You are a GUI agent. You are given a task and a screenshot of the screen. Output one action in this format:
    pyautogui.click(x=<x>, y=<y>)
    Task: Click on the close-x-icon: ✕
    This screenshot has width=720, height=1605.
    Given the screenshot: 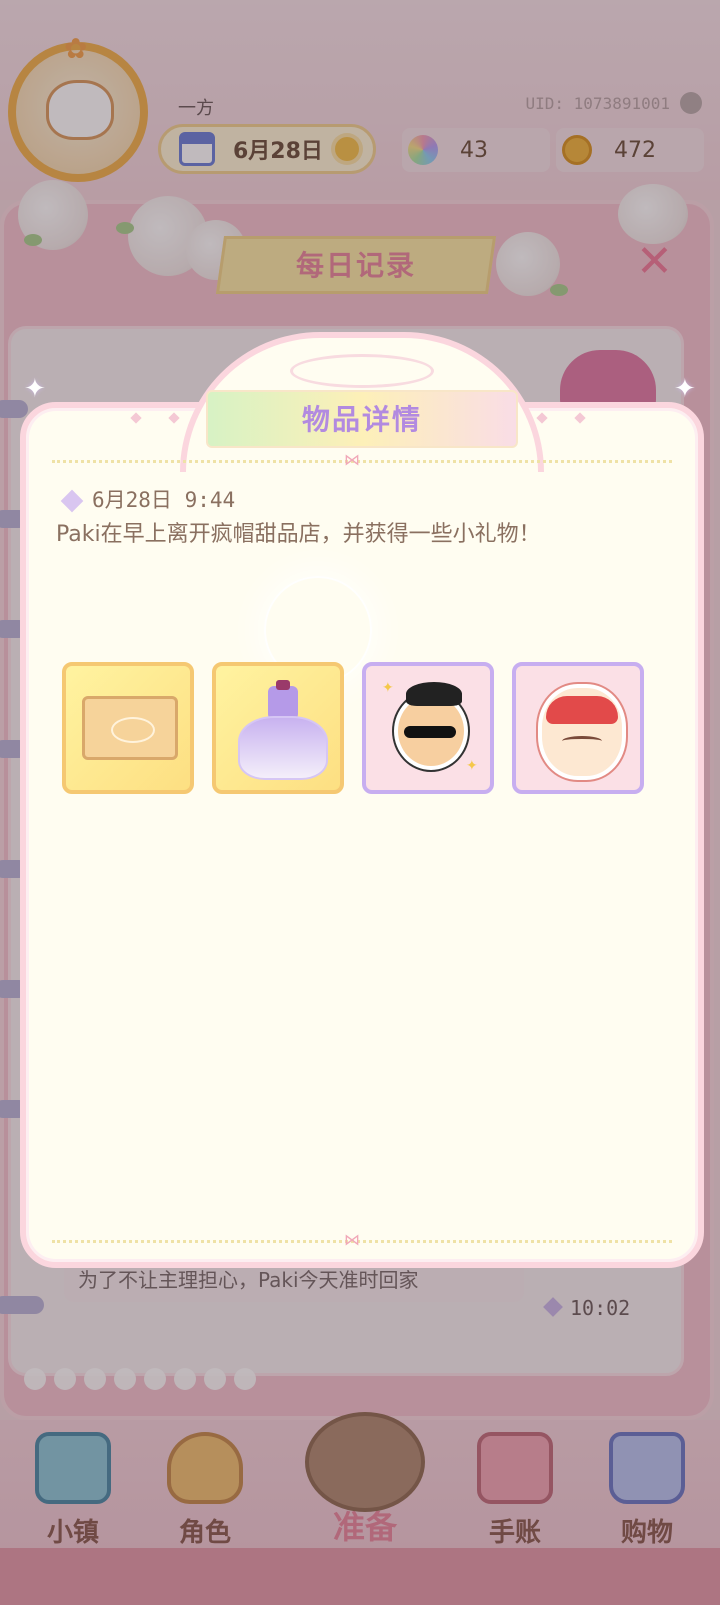 What is the action you would take?
    pyautogui.click(x=654, y=262)
    